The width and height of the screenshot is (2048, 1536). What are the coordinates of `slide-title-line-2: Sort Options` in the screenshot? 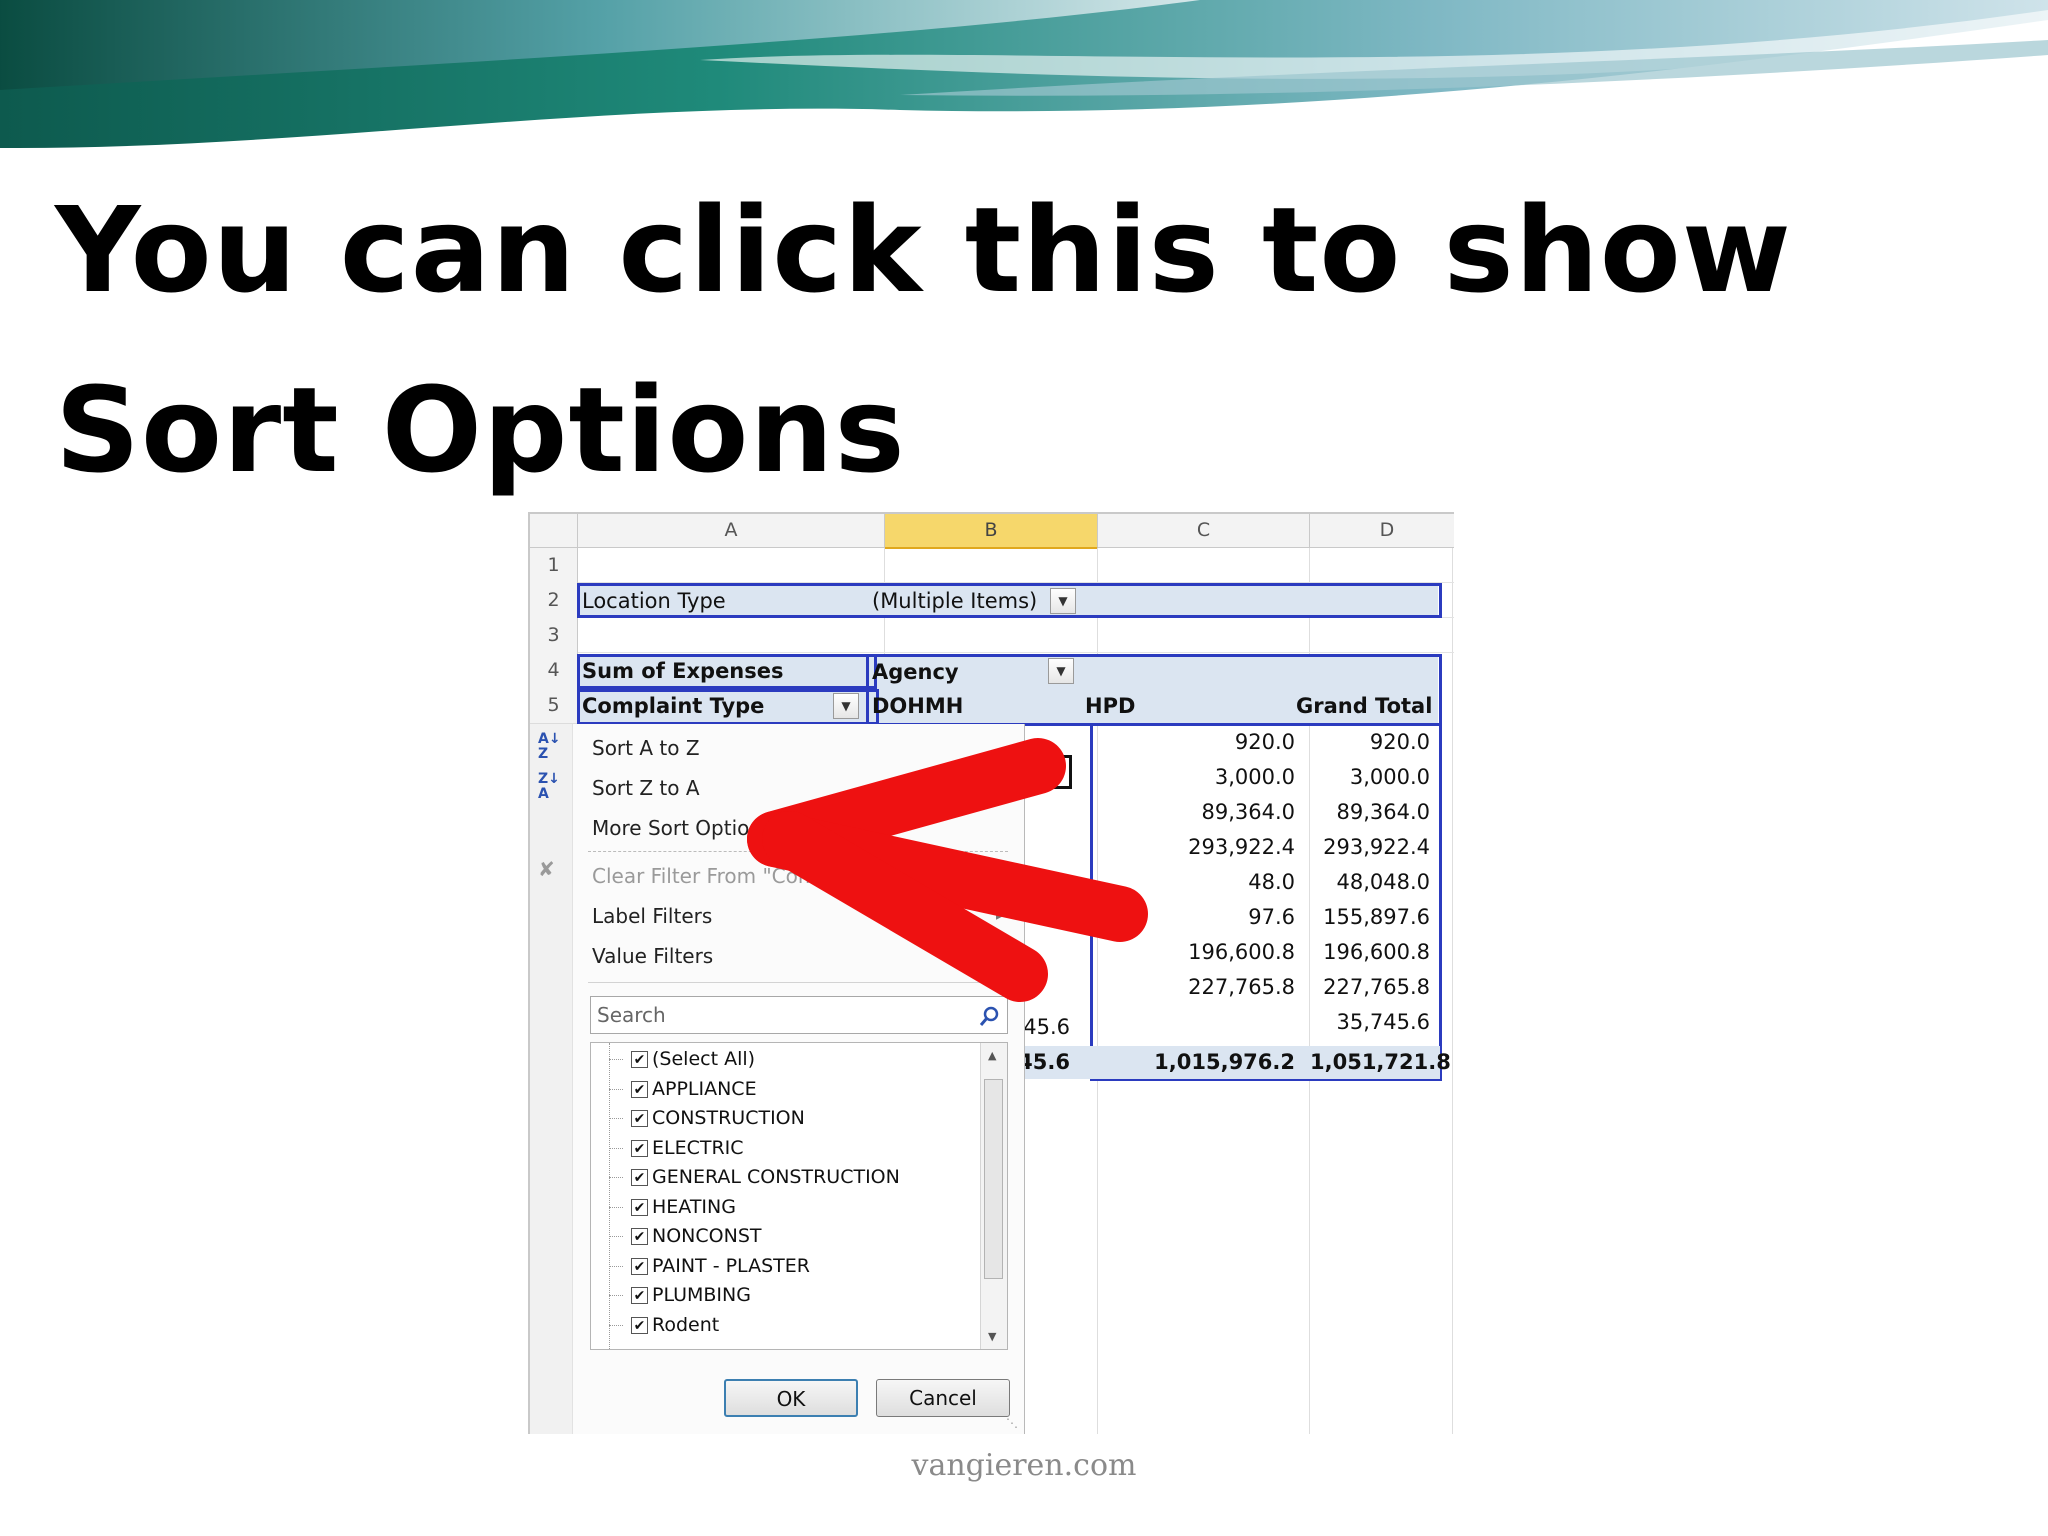 It's located at (480, 430).